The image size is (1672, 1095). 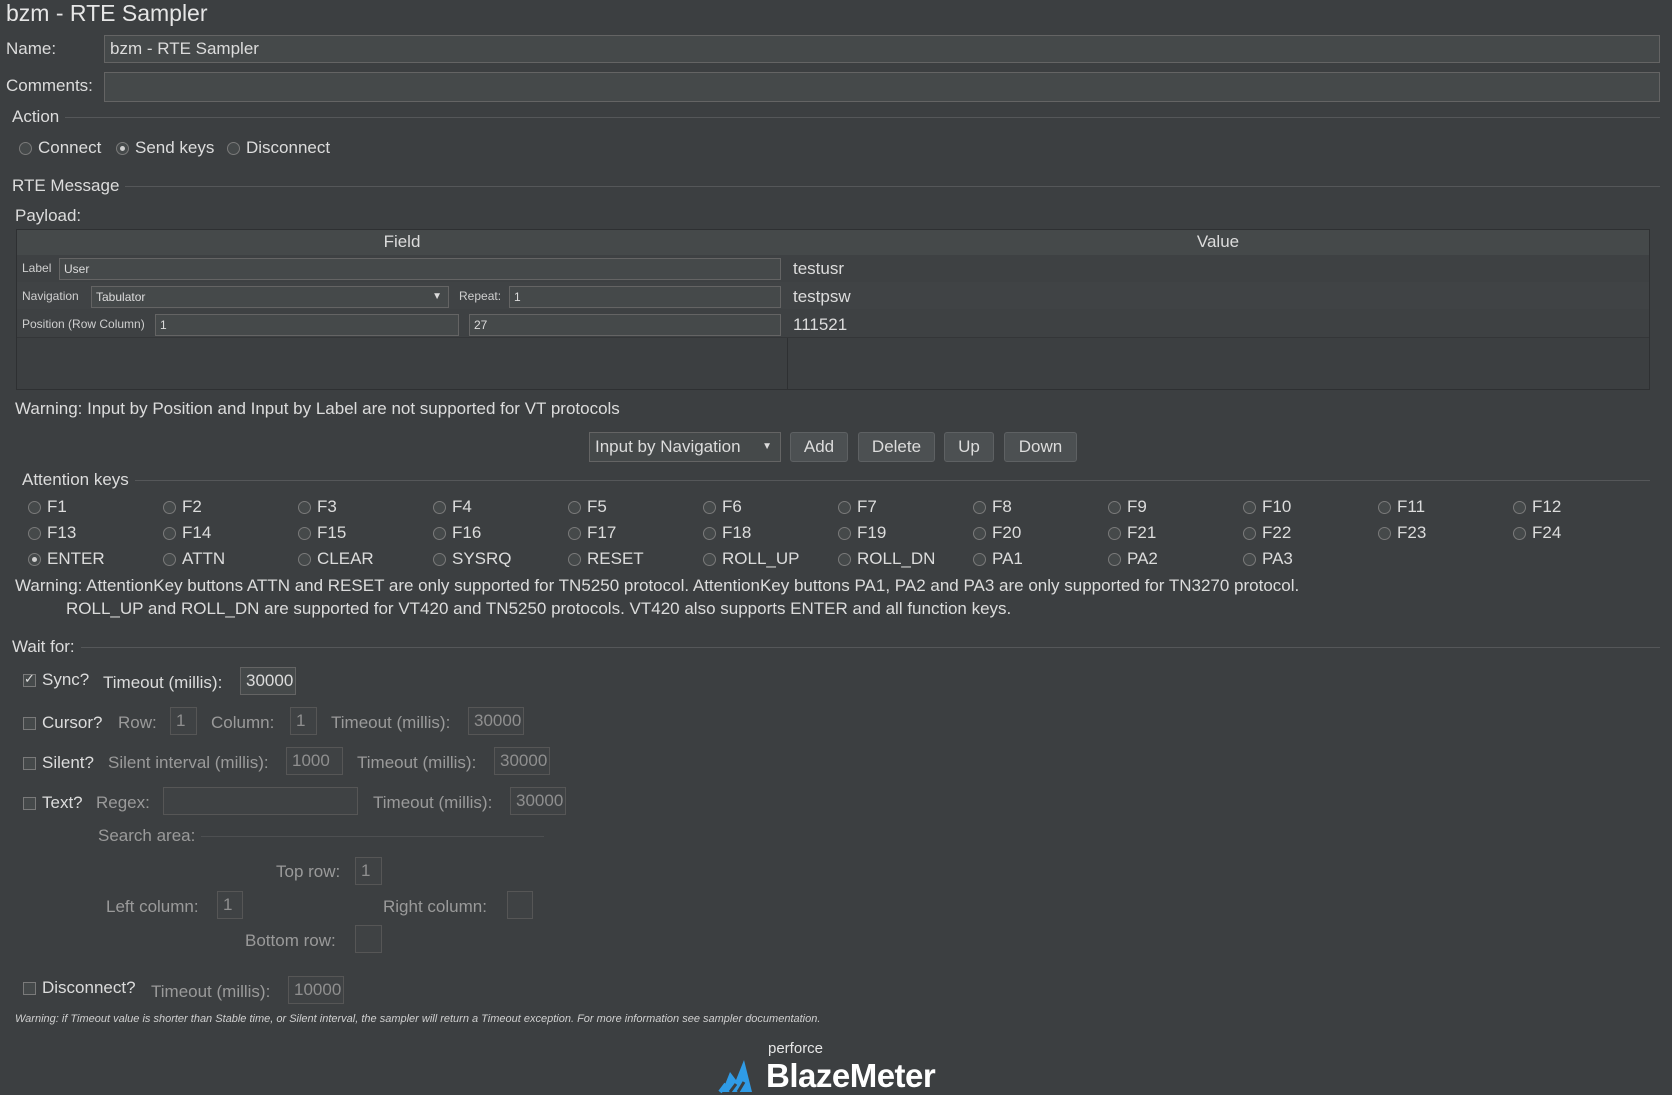 What do you see at coordinates (1402, 533) in the screenshot?
I see `attention-key-f23: F23` at bounding box center [1402, 533].